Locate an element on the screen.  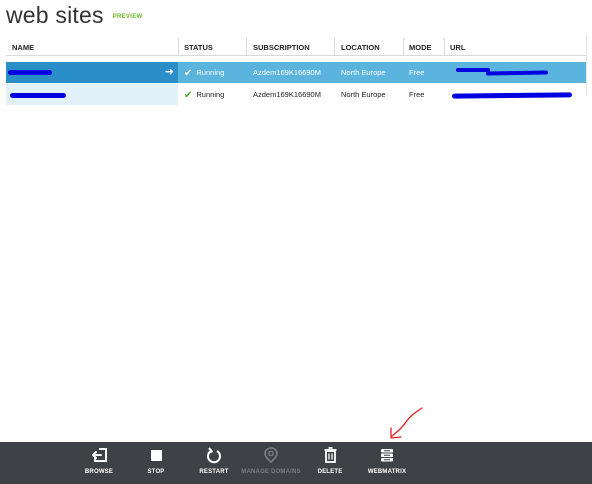
site-name-cell is located at coordinates (92, 94).